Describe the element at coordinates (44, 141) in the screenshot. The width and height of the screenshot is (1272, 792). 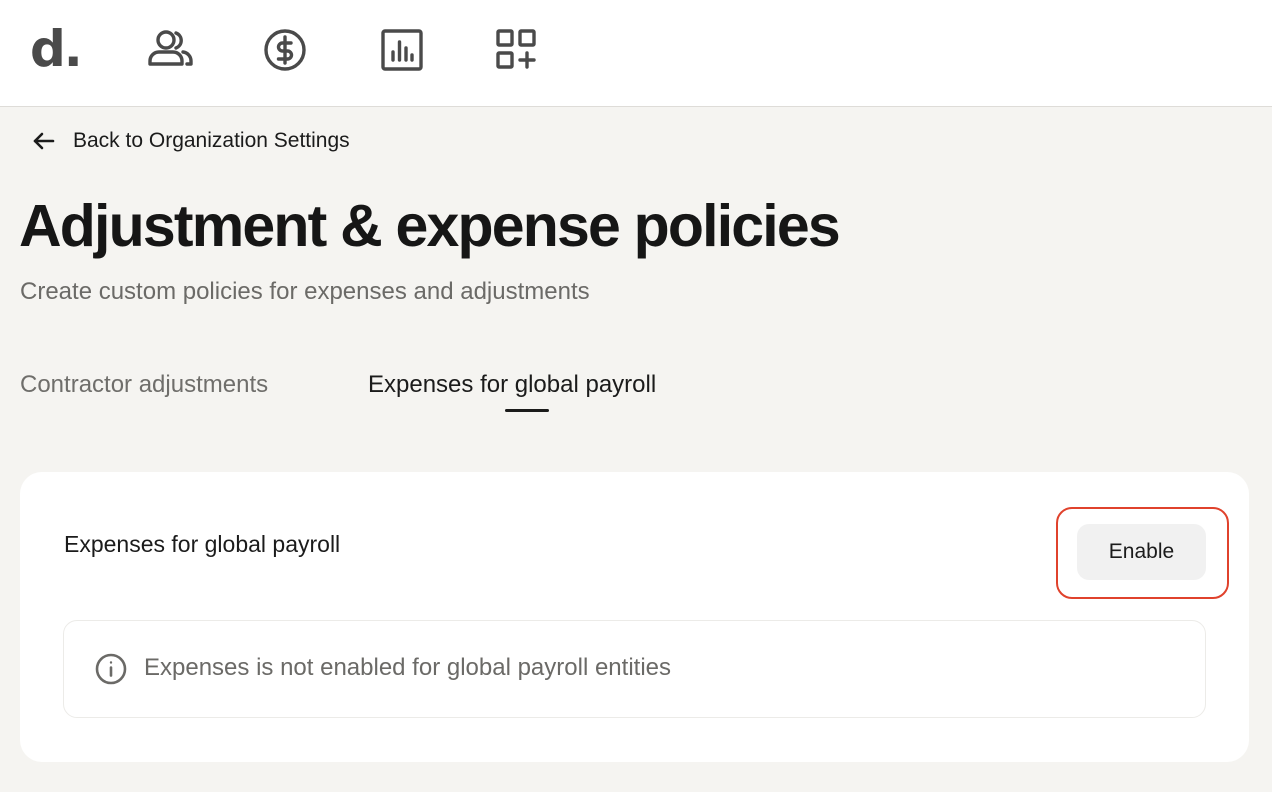
I see `arrow-left-icon` at that location.